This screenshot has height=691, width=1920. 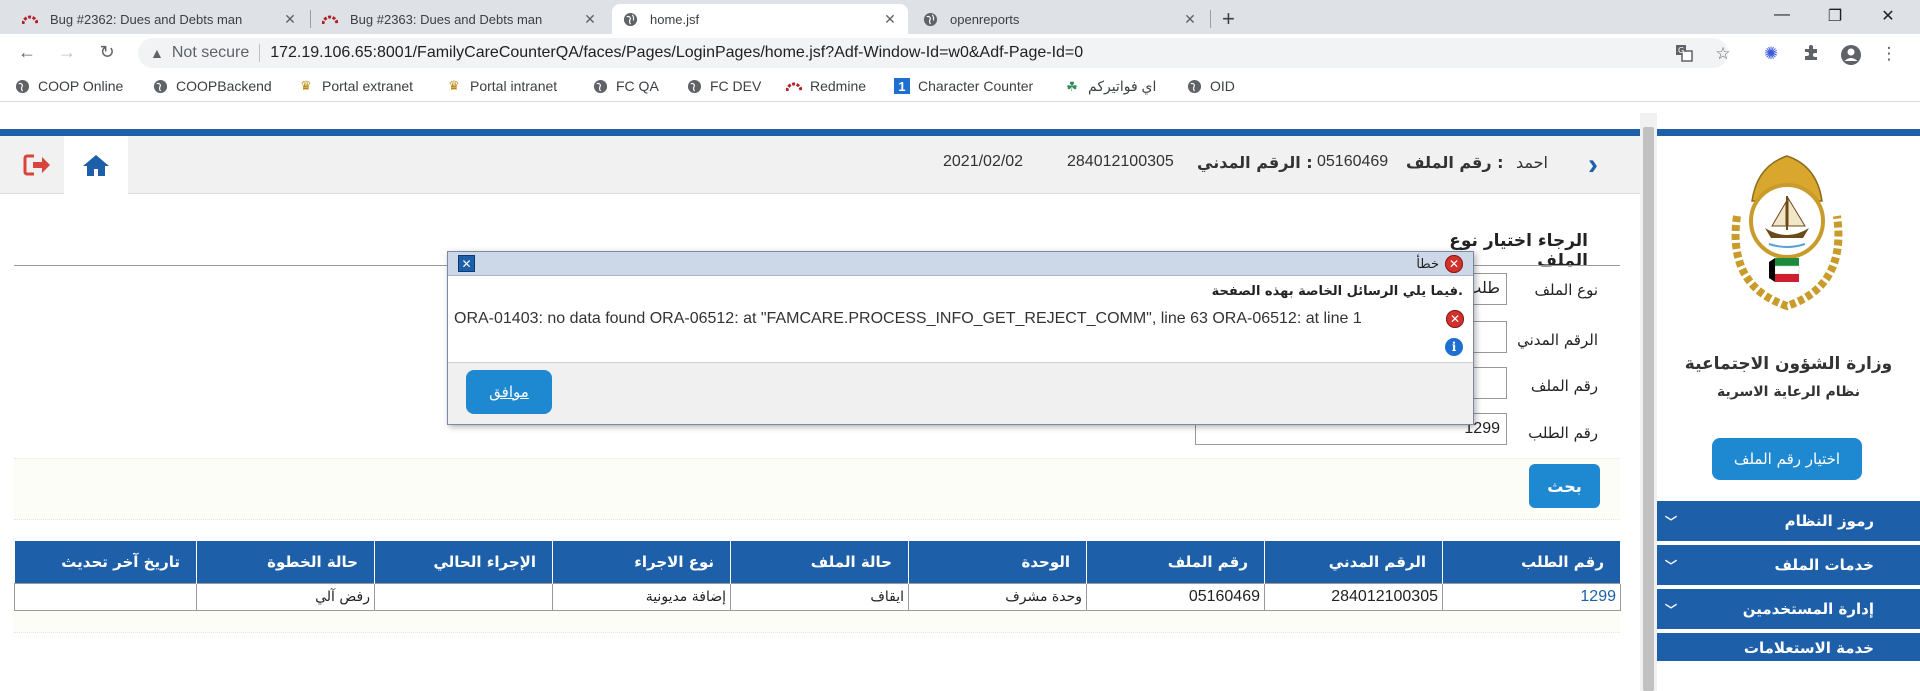 I want to click on table-cell: رفض آلي, so click(x=285, y=596).